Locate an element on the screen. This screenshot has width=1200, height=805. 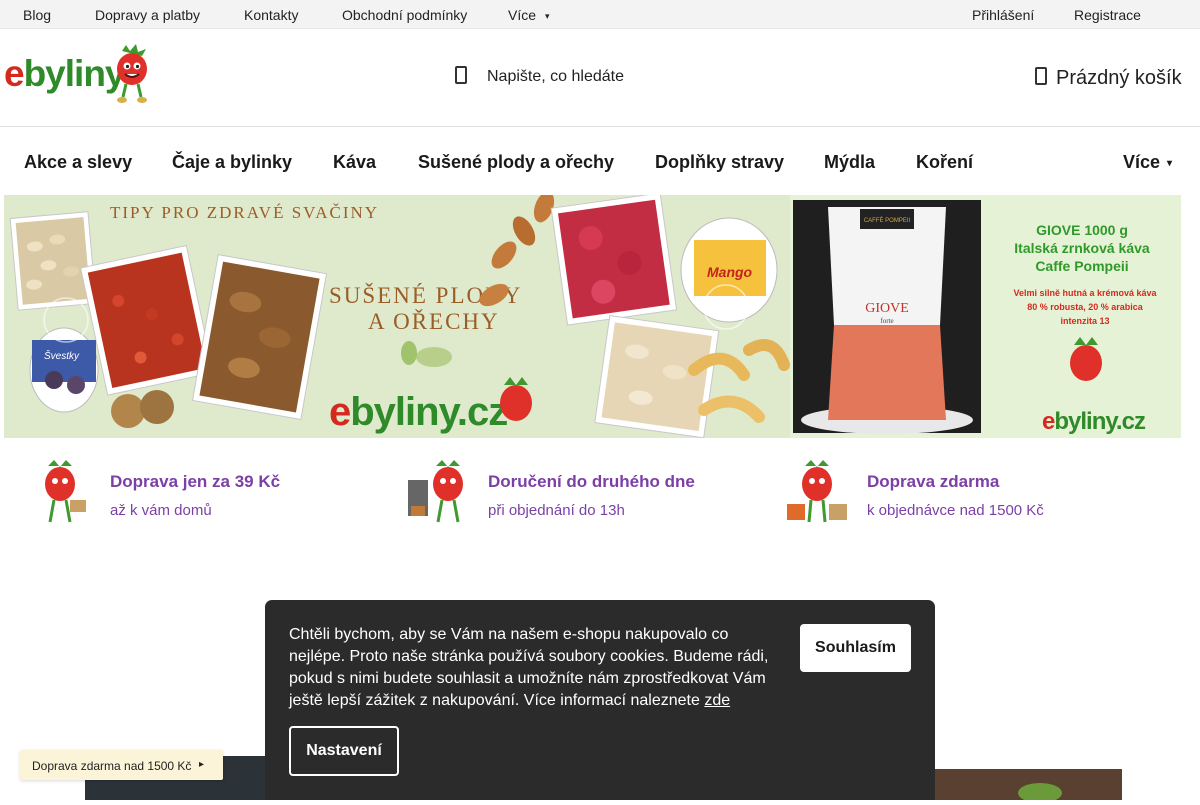
usp-title: Doprava zdarma is located at coordinates (933, 481).